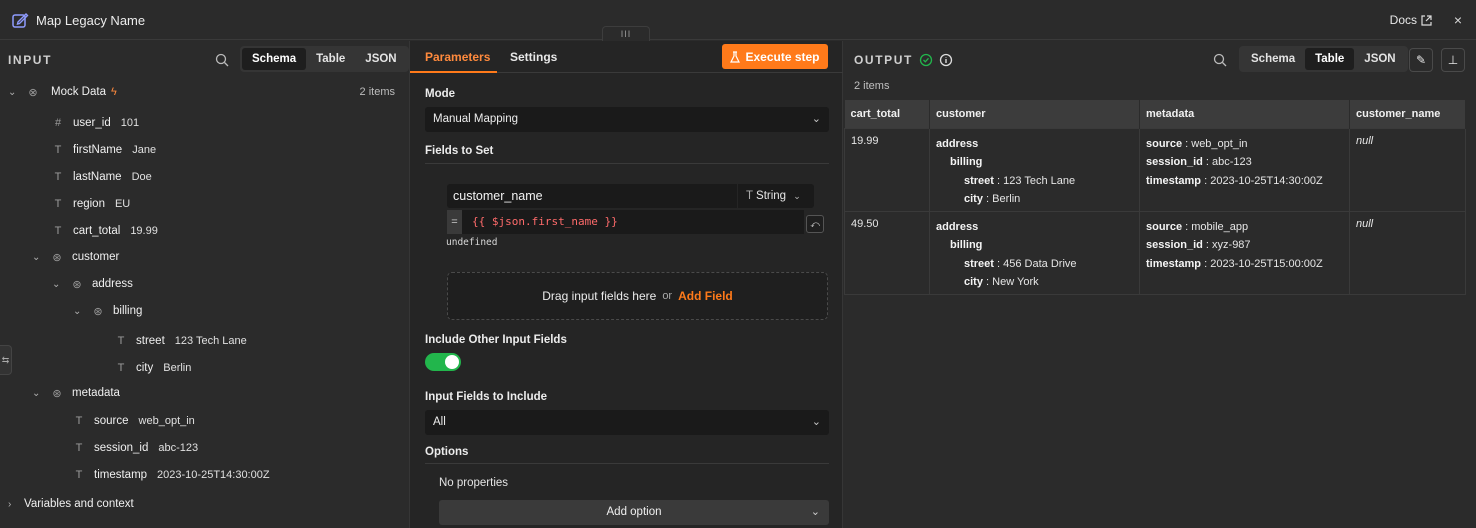 Image resolution: width=1476 pixels, height=528 pixels. I want to click on expand-expression-icon: ⤺, so click(815, 224).